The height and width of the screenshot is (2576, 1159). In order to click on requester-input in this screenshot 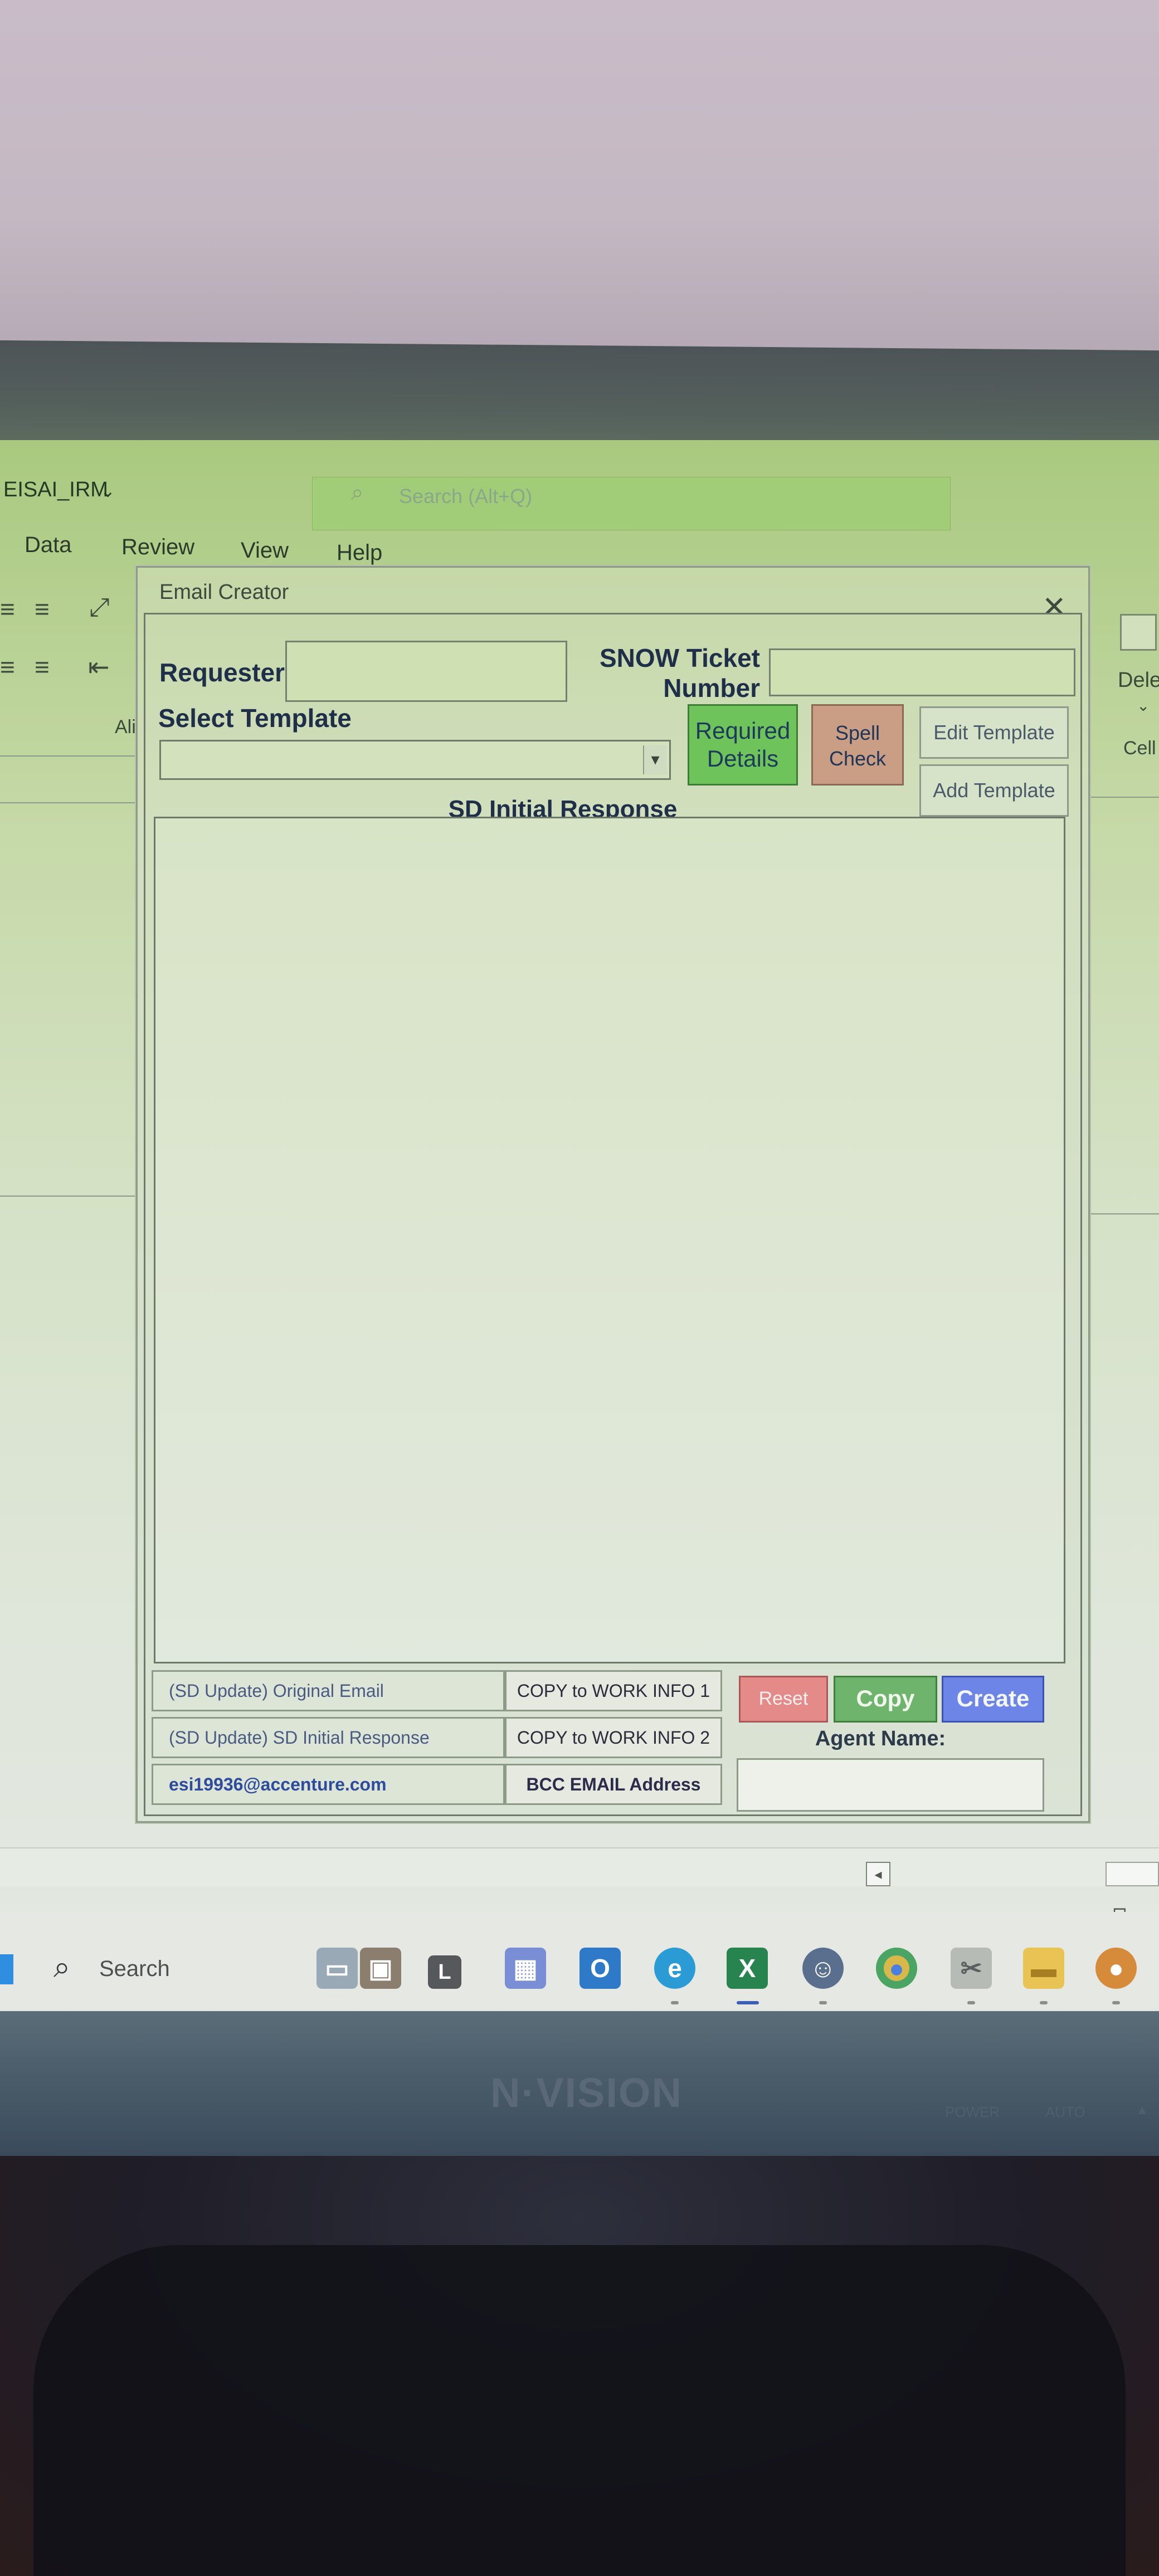, I will do `click(426, 671)`.